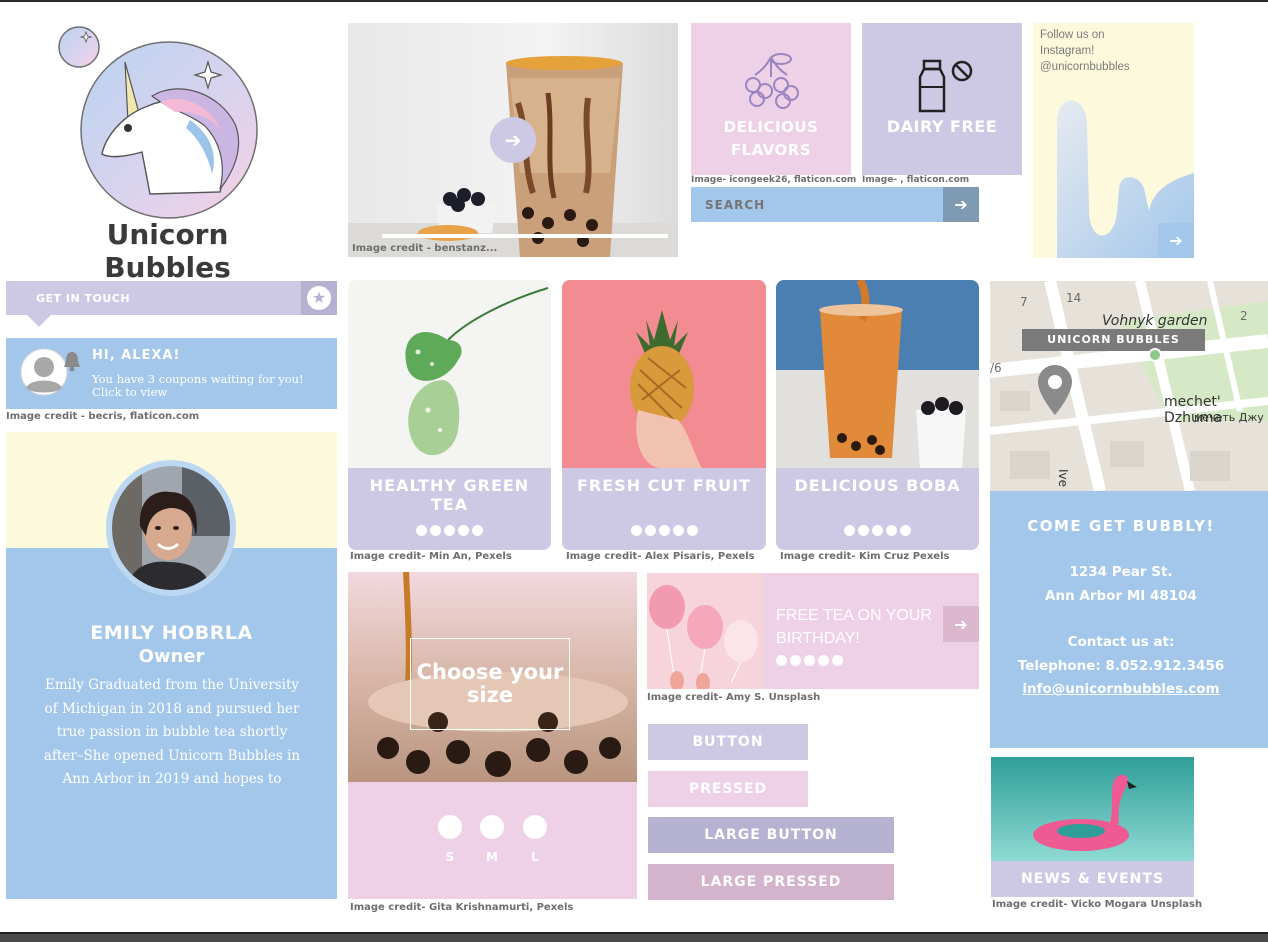 The image size is (1268, 942). What do you see at coordinates (945, 86) in the screenshot?
I see `no-milk-icon` at bounding box center [945, 86].